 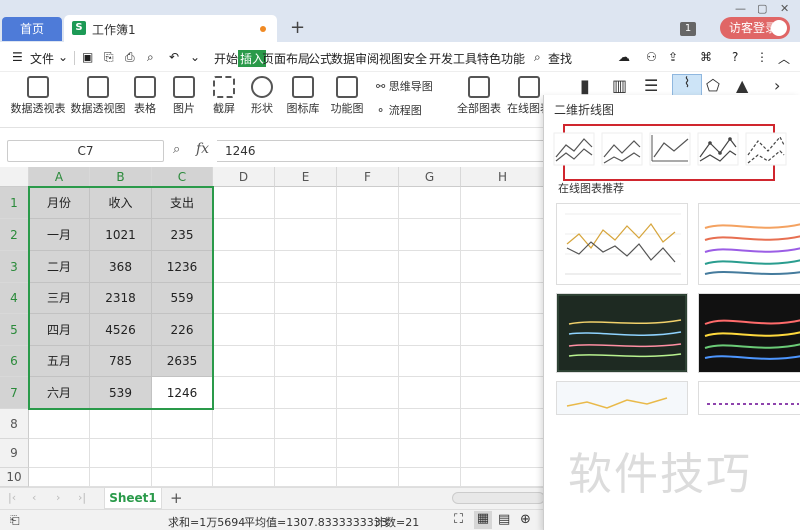 I want to click on help-icon: ?, so click(x=735, y=57).